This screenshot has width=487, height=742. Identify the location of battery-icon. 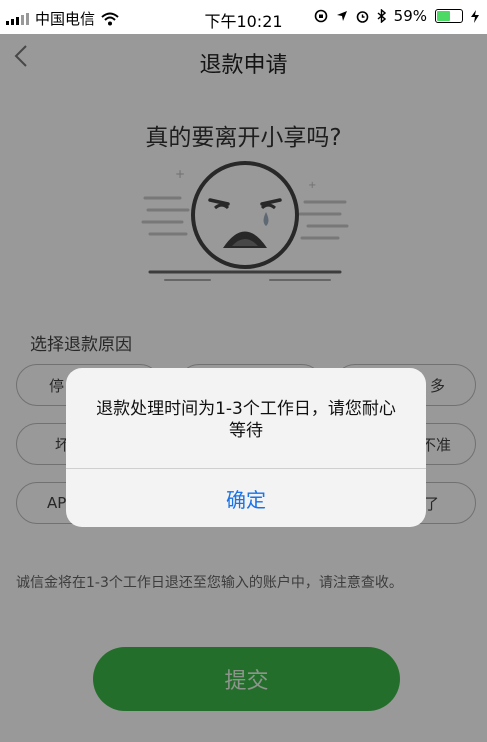
(449, 16).